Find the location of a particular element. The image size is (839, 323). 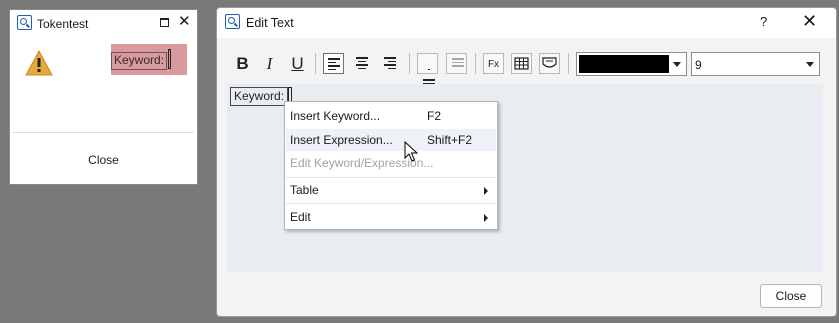

font-size-dropdown: 9 is located at coordinates (755, 64).